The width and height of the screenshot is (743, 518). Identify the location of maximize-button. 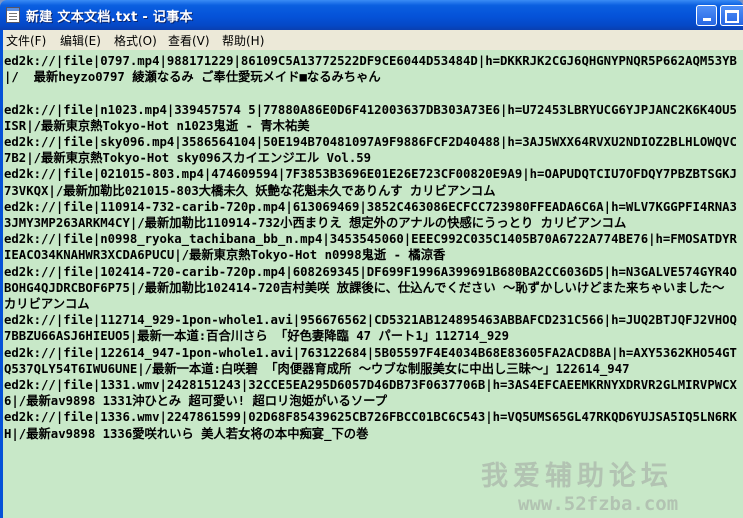
(731, 15).